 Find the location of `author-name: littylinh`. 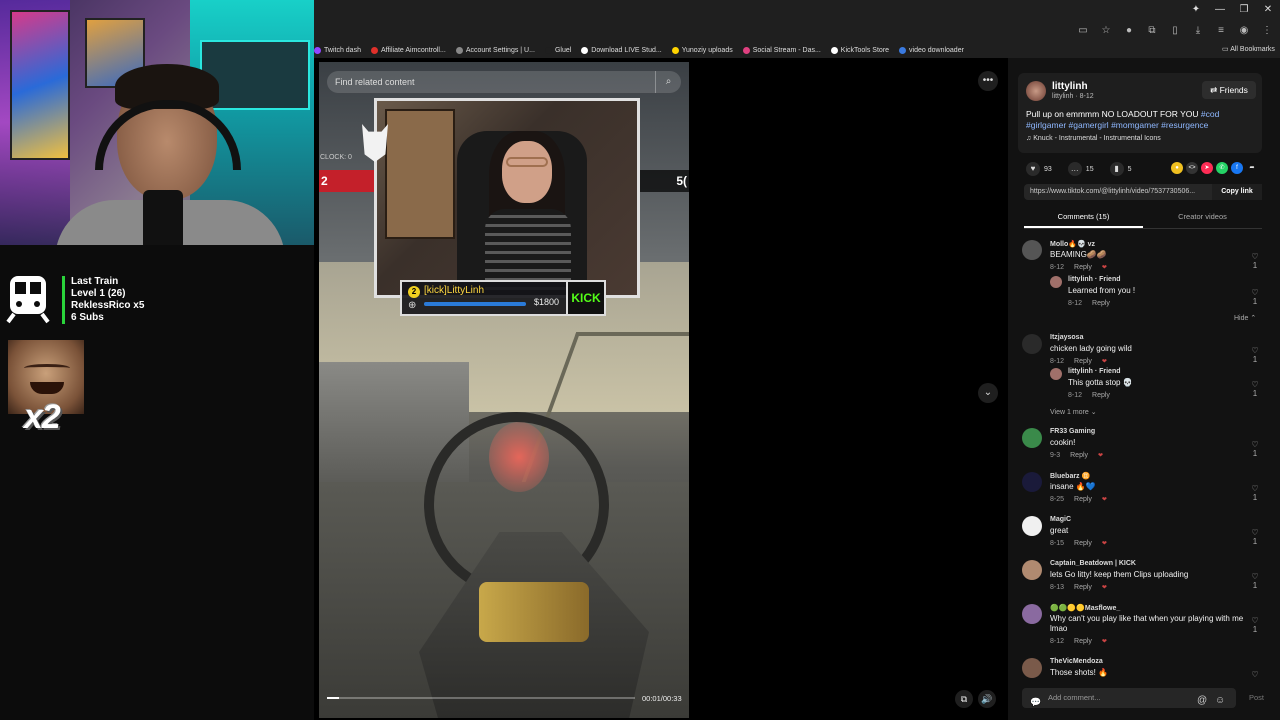

author-name: littylinh is located at coordinates (1070, 86).